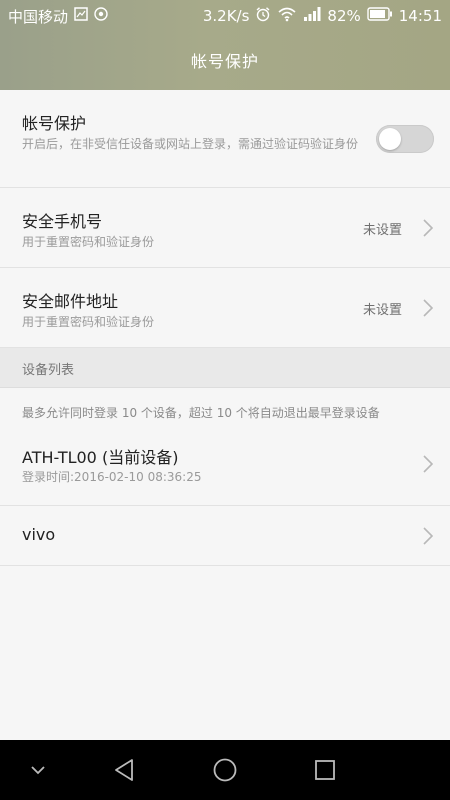 The width and height of the screenshot is (450, 800). What do you see at coordinates (382, 230) in the screenshot?
I see `security-phone-value: 未设置` at bounding box center [382, 230].